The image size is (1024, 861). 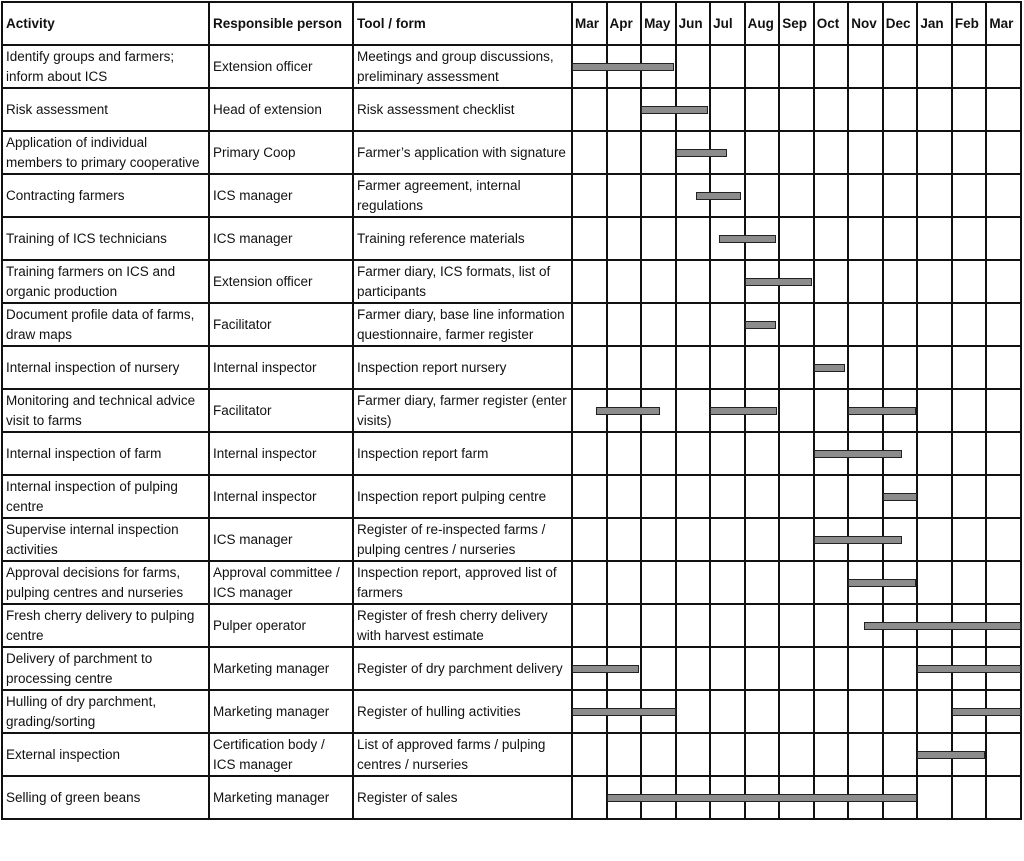 I want to click on responsible-person-cell: Marketing manager, so click(x=281, y=711).